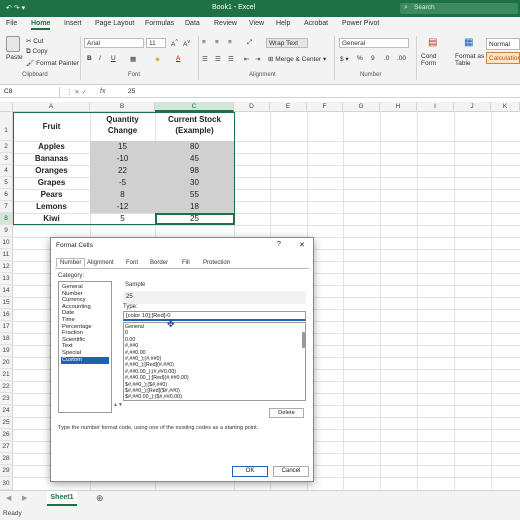 This screenshot has height=520, width=520. What do you see at coordinates (6, 219) in the screenshot?
I see `row-header: 8` at bounding box center [6, 219].